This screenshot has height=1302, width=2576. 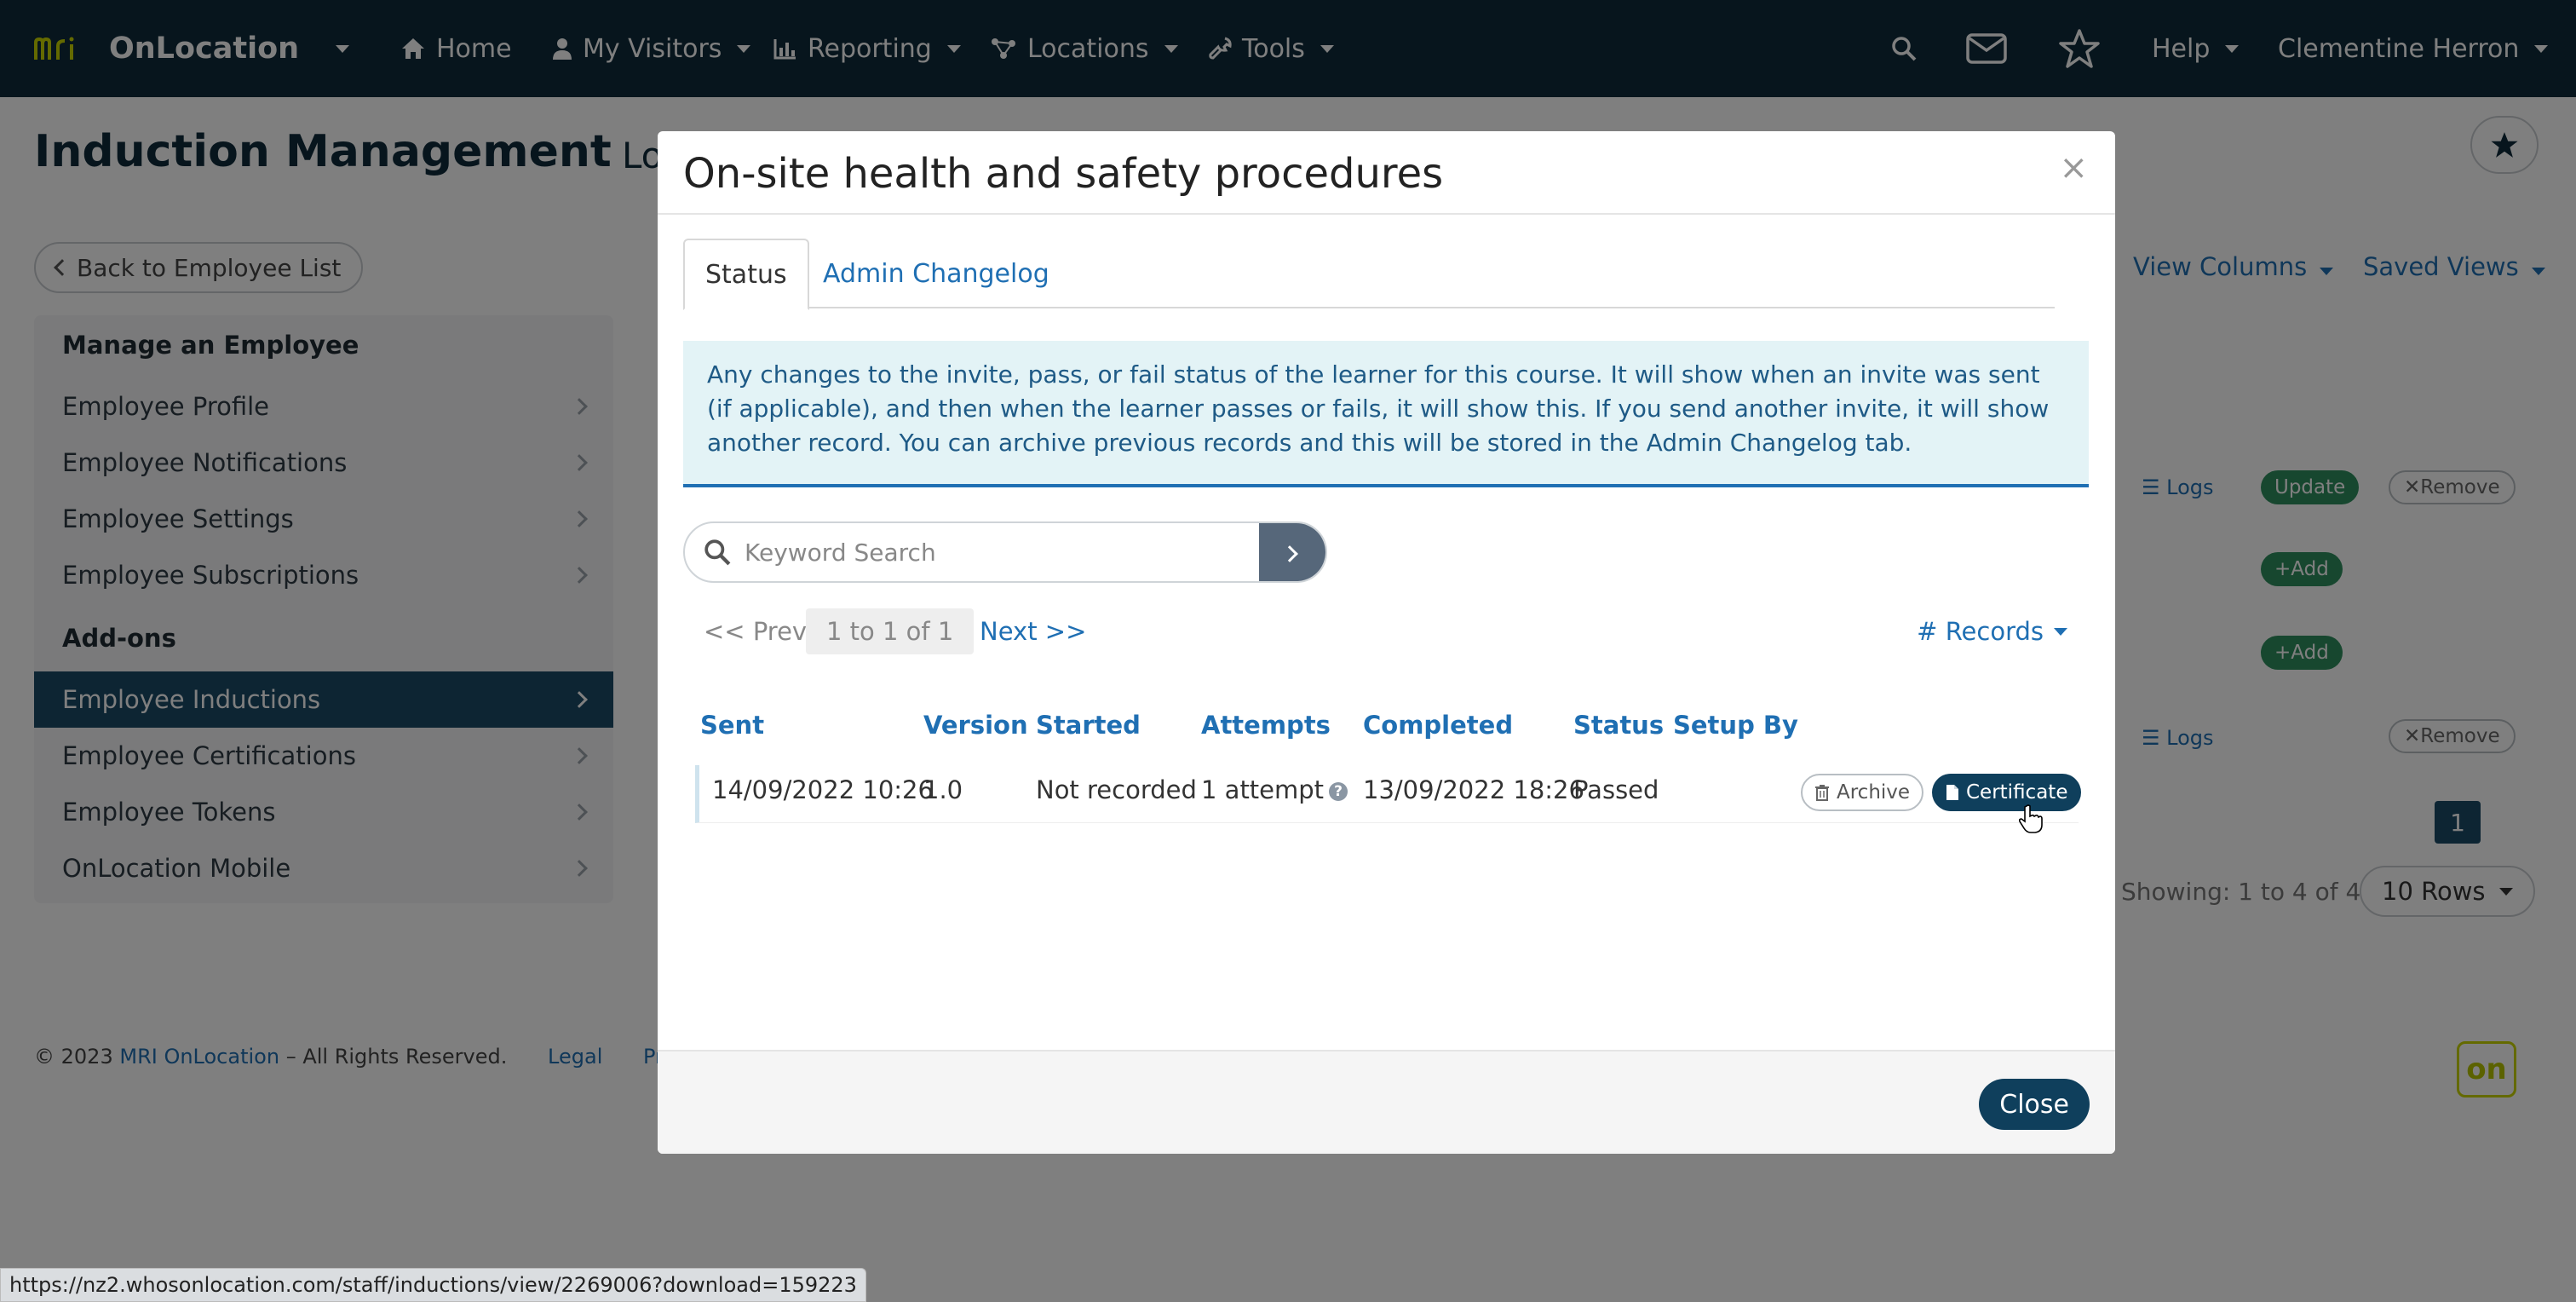 I want to click on column-header-status: Status, so click(x=1619, y=726).